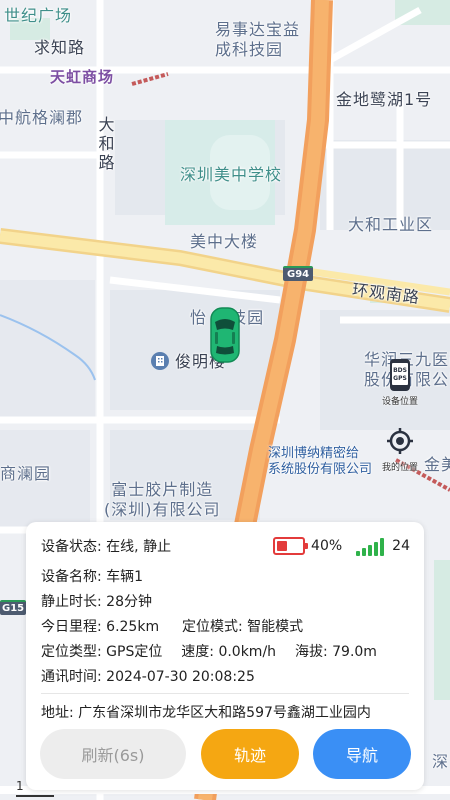  What do you see at coordinates (71, 602) in the screenshot?
I see `still-duration-label: 静止时长:` at bounding box center [71, 602].